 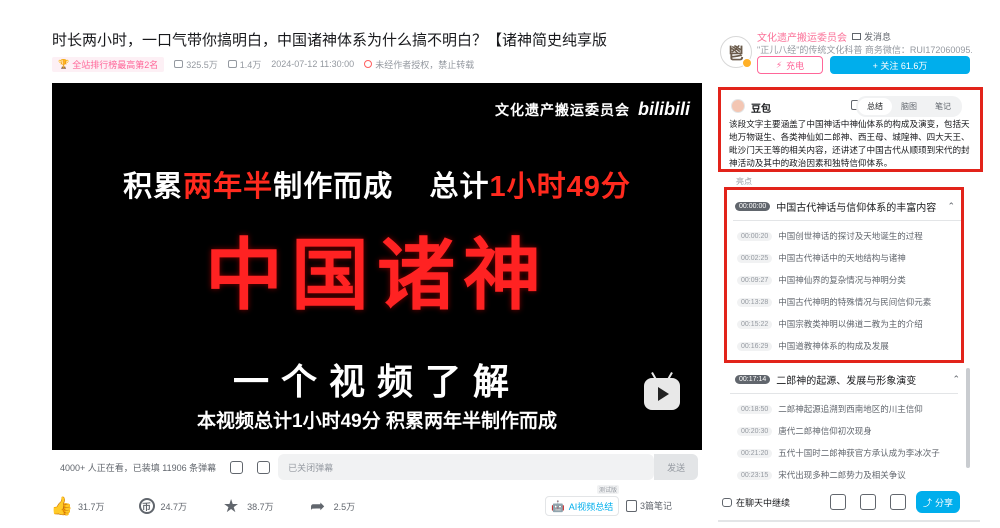 I want to click on rank-badge: 🏆 全站排行榜最高第2名, so click(x=108, y=64).